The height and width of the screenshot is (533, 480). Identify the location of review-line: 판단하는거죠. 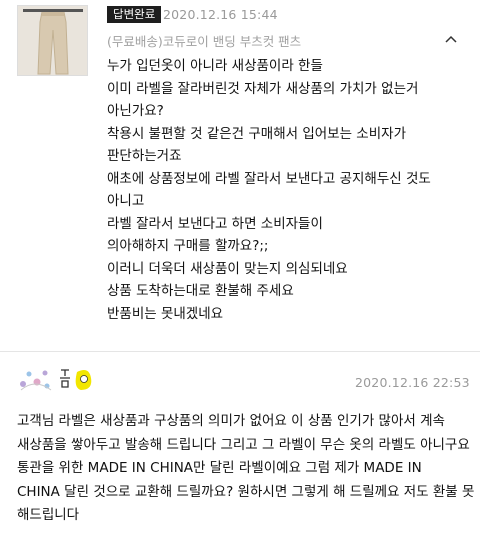
(144, 156).